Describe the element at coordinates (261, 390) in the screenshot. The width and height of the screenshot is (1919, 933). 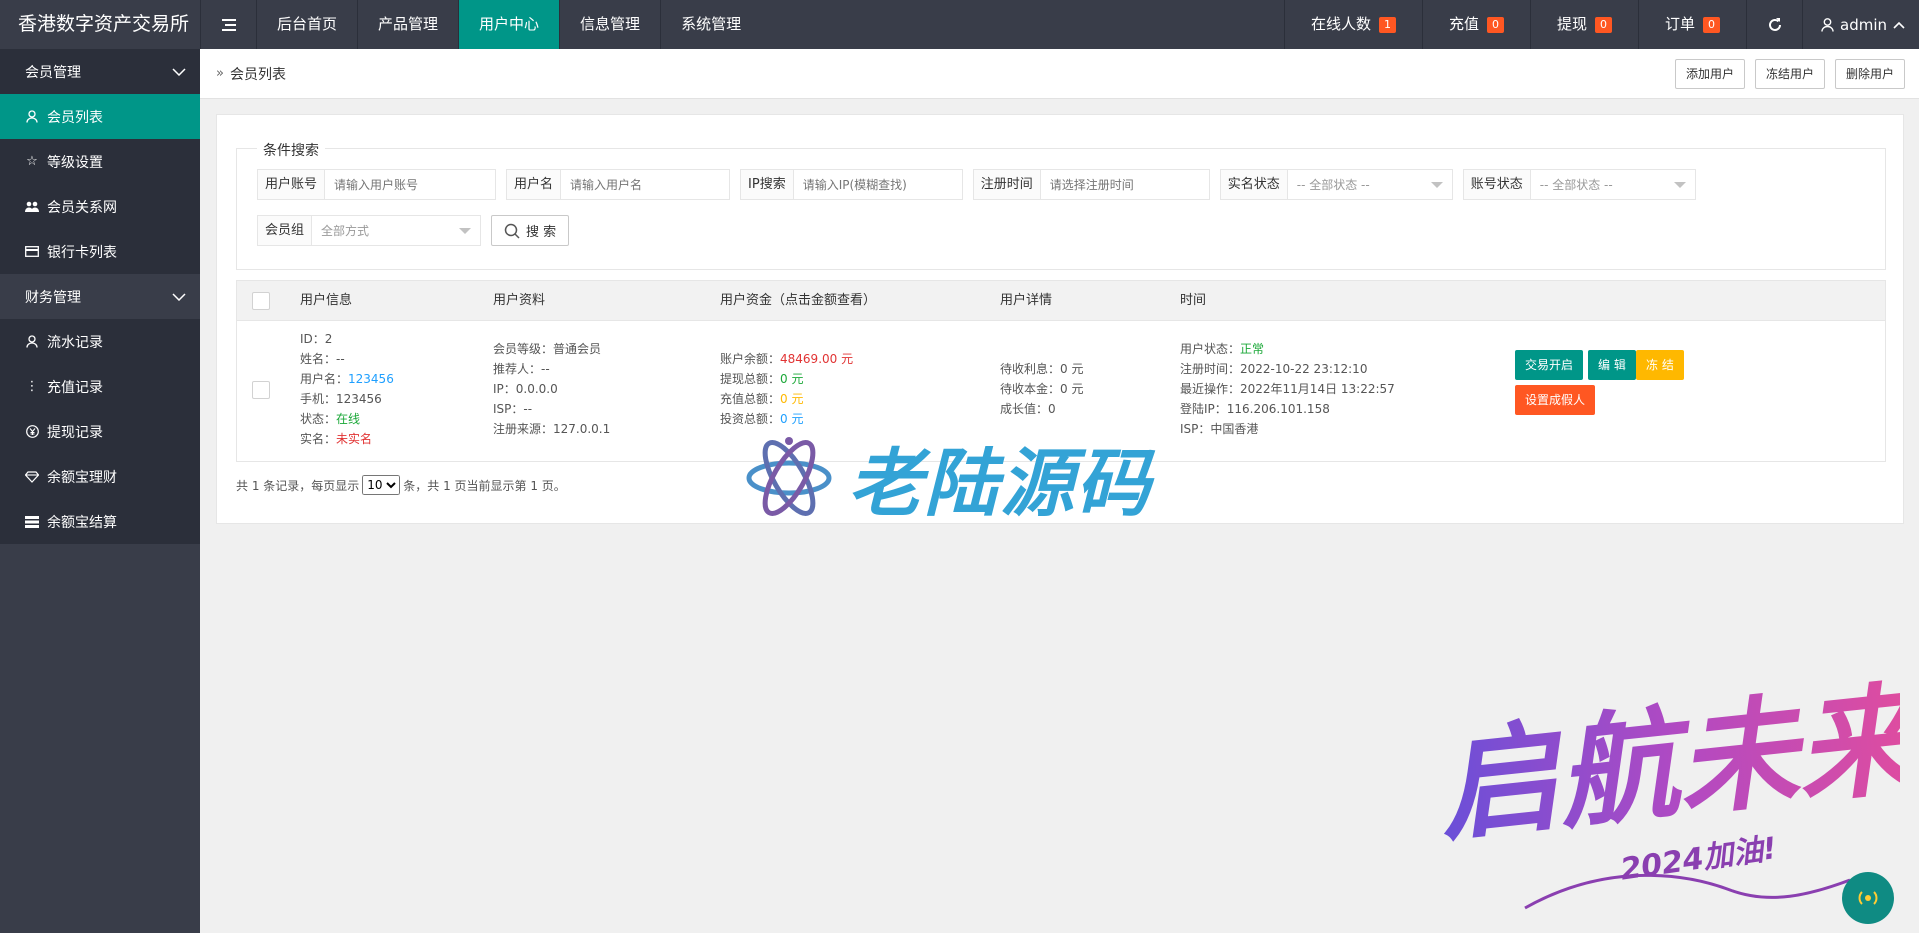
I see `row-checkbox` at that location.